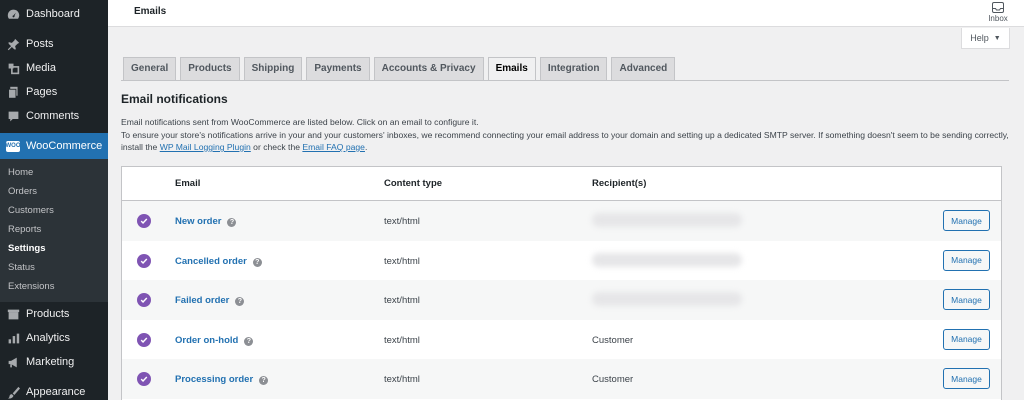 This screenshot has width=1024, height=400. Describe the element at coordinates (13, 338) in the screenshot. I see `analytics-icon` at that location.